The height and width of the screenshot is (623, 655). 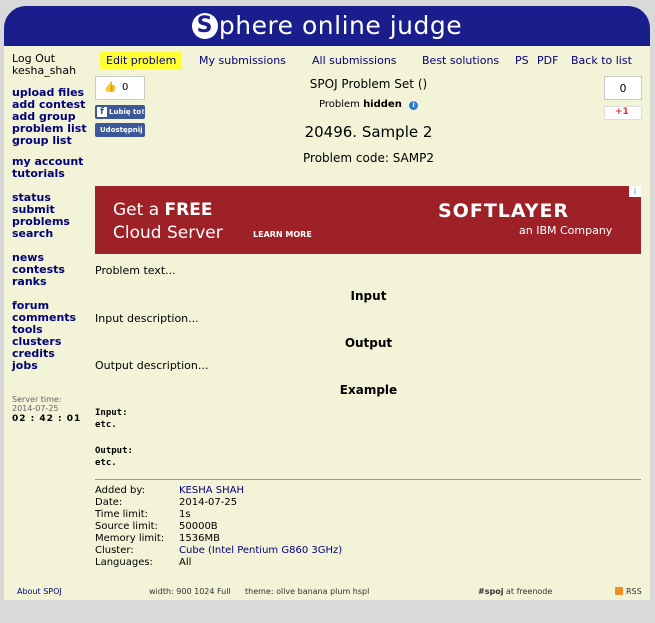 I want to click on footer-theme-options: theme: olive banana plum hspl, so click(x=307, y=591).